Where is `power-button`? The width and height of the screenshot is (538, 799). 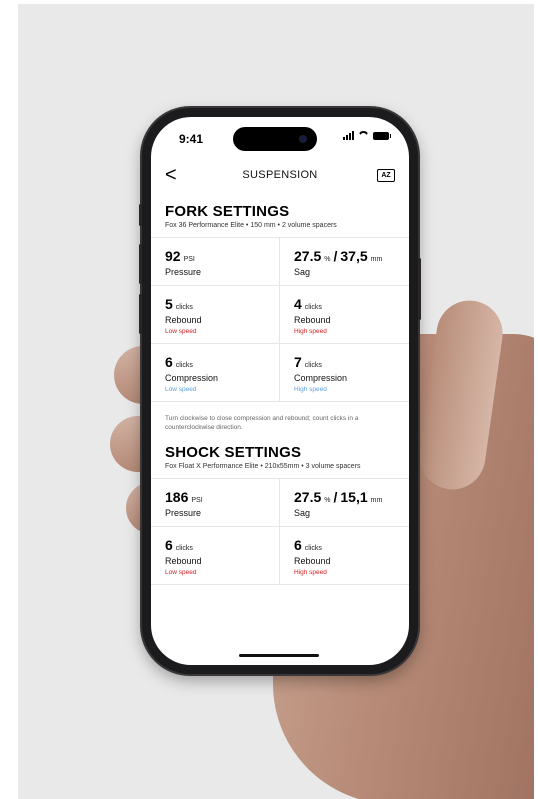 power-button is located at coordinates (419, 289).